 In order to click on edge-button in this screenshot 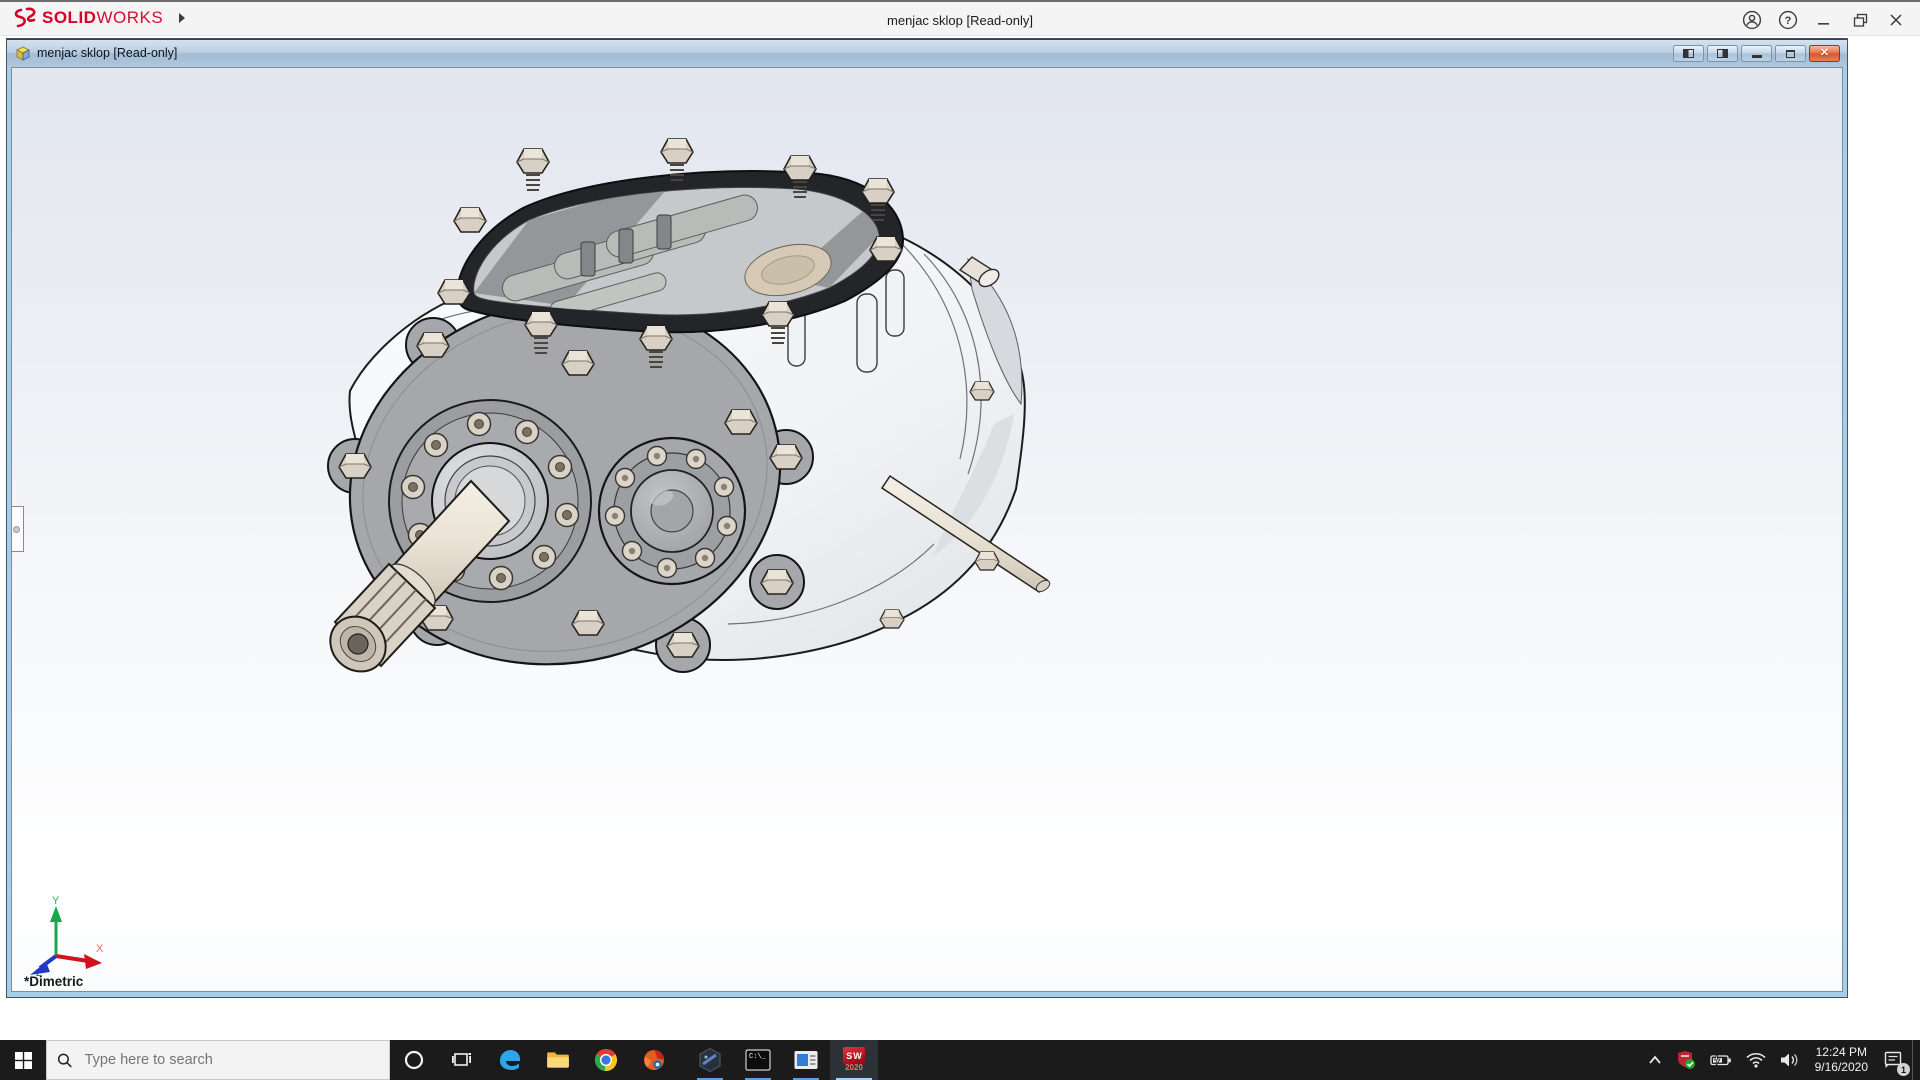, I will do `click(510, 1060)`.